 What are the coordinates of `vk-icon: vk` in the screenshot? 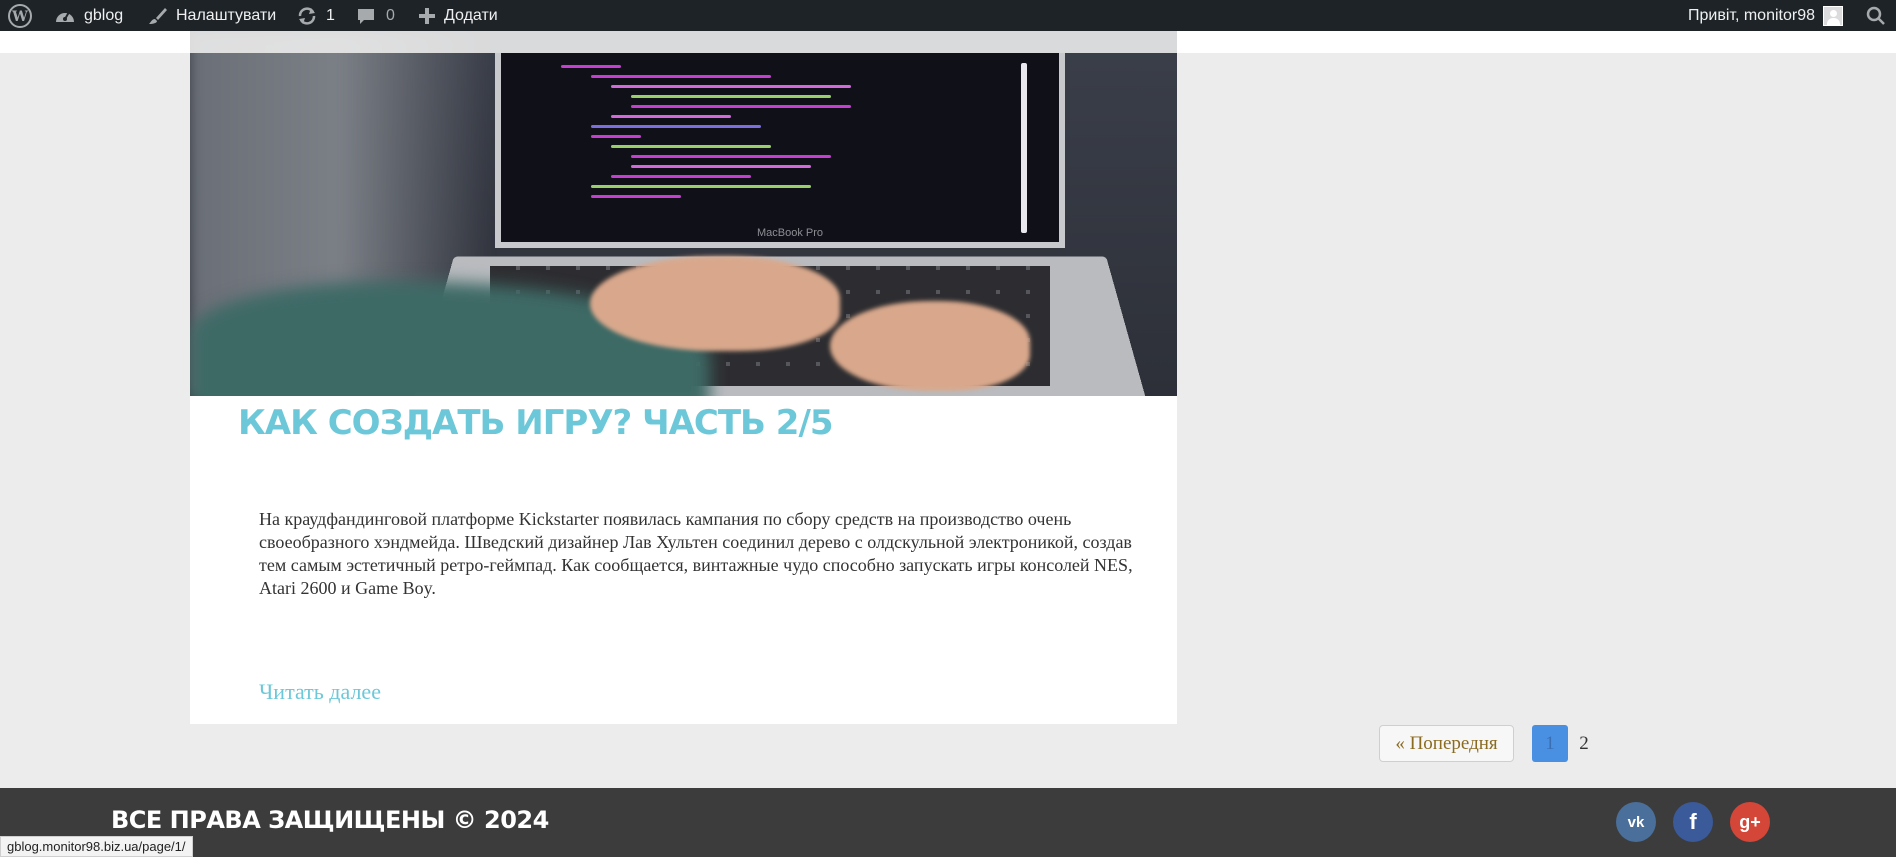 It's located at (1636, 822).